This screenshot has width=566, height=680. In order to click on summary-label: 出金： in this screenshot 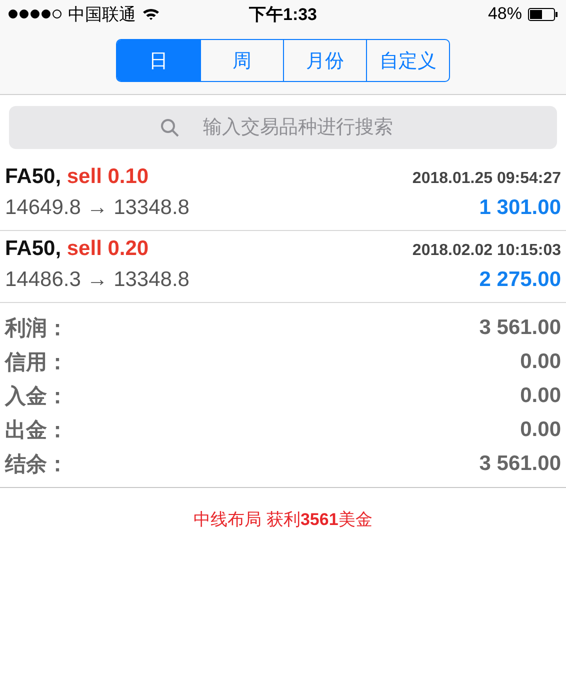, I will do `click(36, 431)`.